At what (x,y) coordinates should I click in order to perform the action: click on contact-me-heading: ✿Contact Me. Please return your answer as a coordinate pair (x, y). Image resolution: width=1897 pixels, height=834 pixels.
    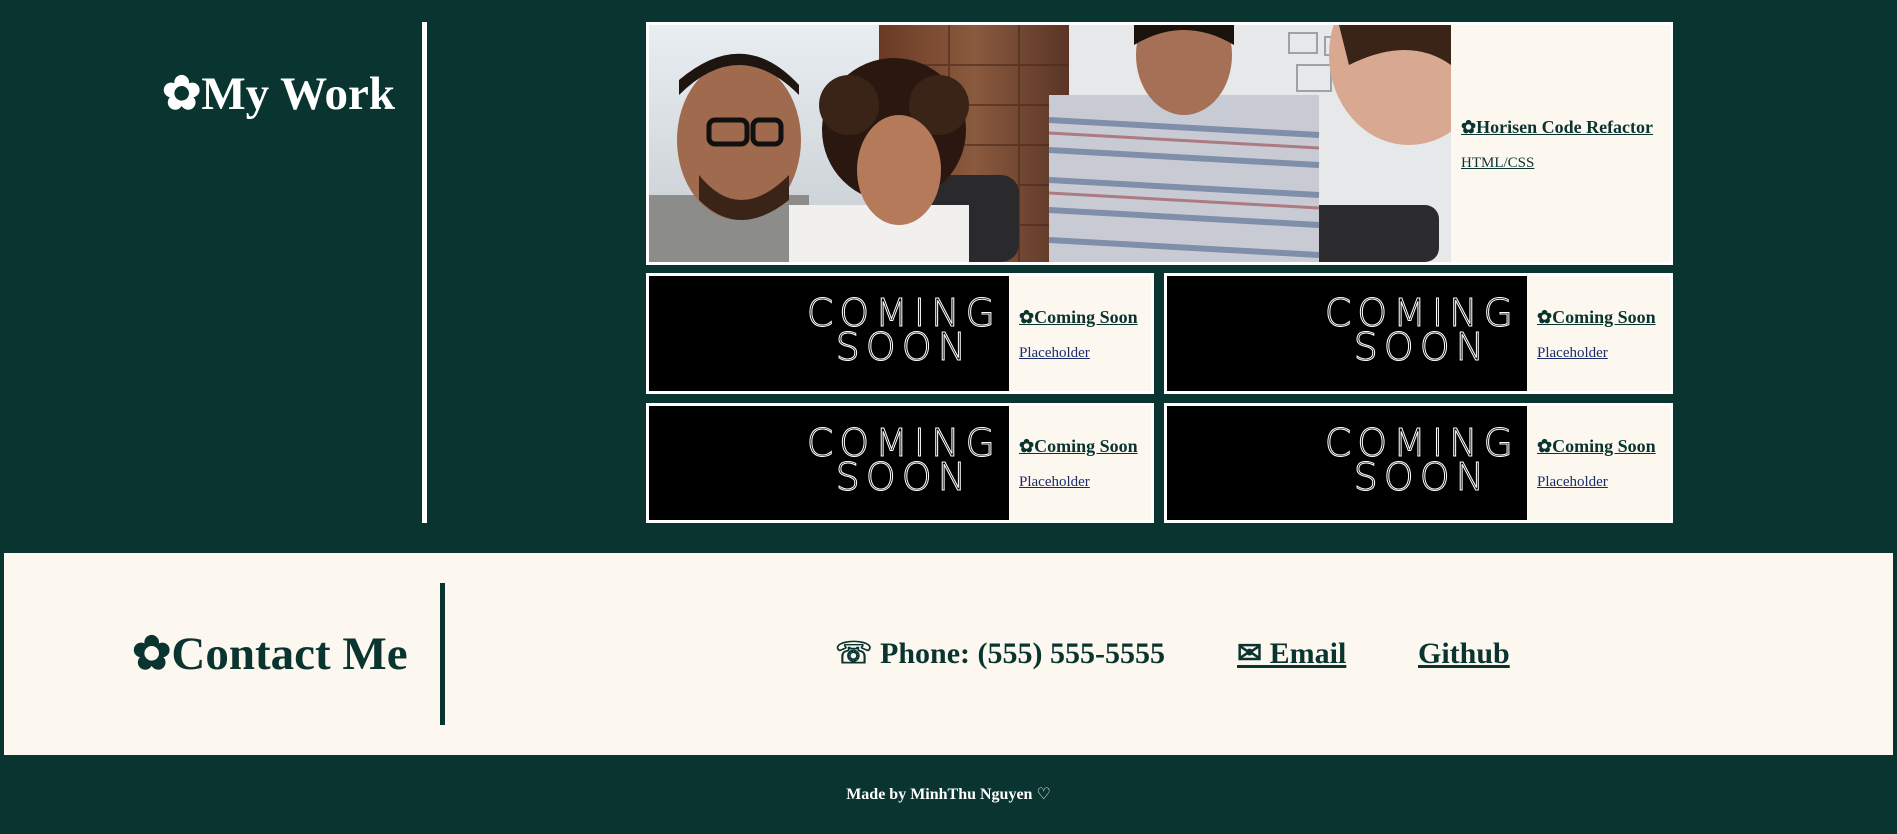
    Looking at the image, I should click on (270, 654).